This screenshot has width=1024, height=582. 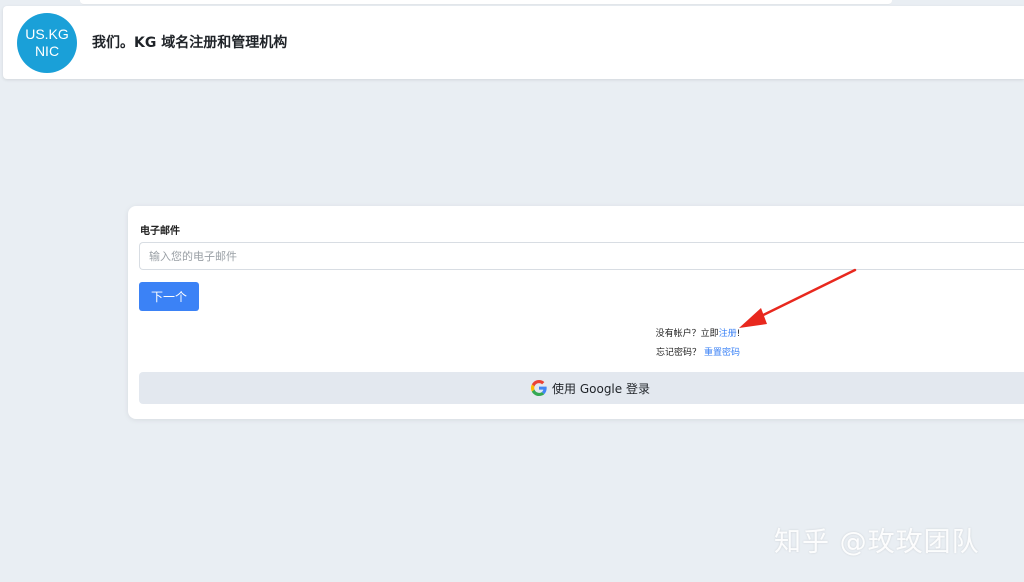 I want to click on google-login-button: 使用 Google 登录, so click(x=581, y=388).